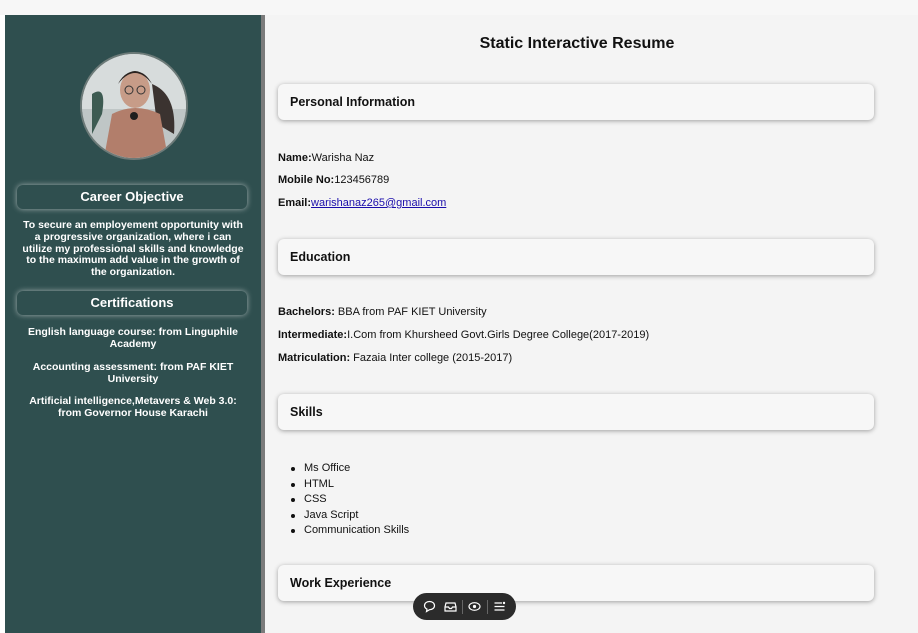 Image resolution: width=918 pixels, height=633 pixels. Describe the element at coordinates (349, 469) in the screenshot. I see `skill-item: Ms Office` at that location.